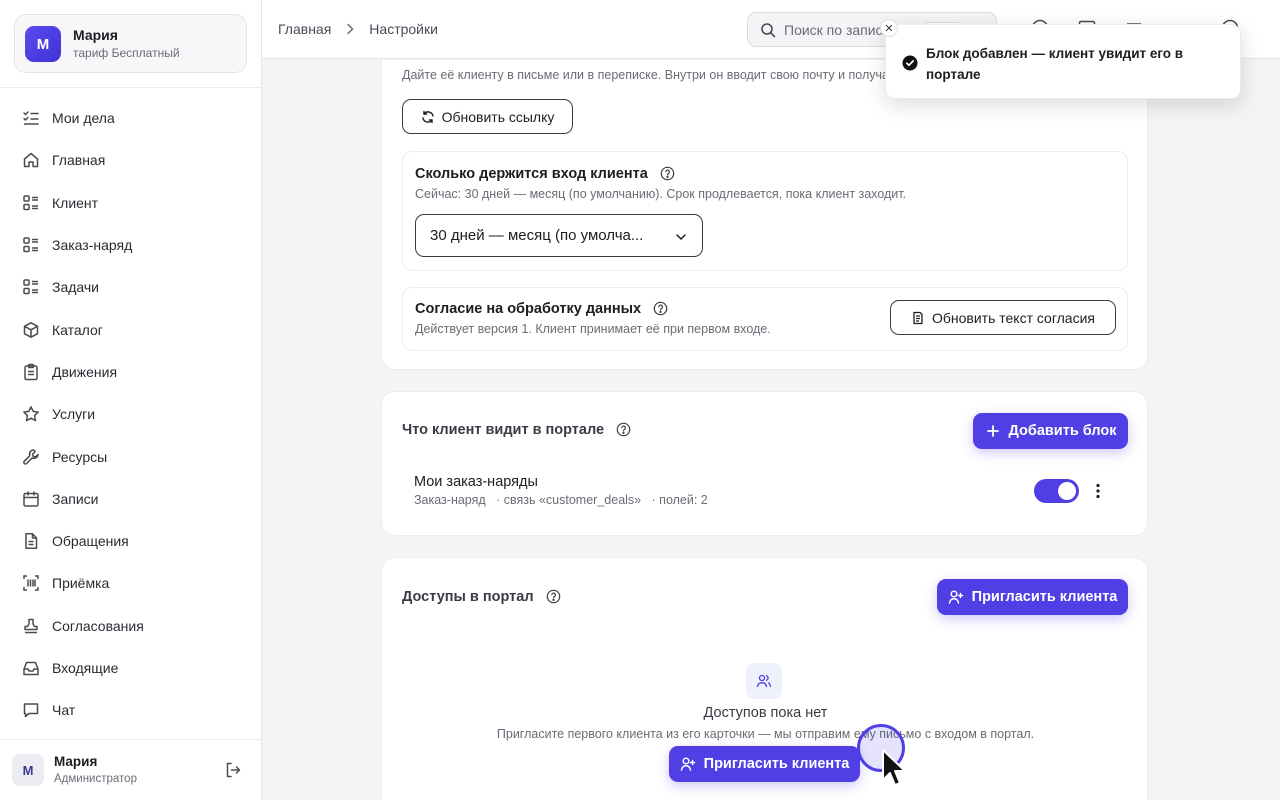  Describe the element at coordinates (31, 457) in the screenshot. I see `wrench-icon` at that location.